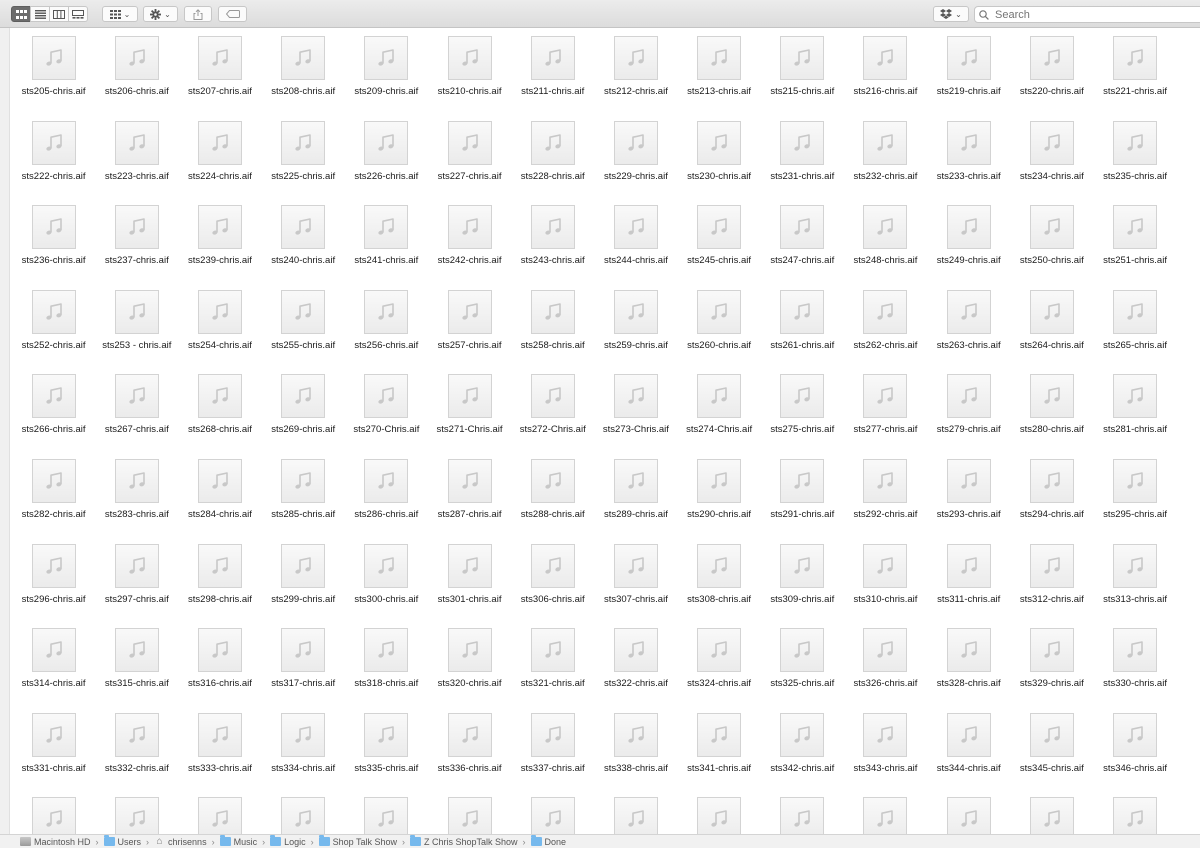  Describe the element at coordinates (548, 841) in the screenshot. I see `path-crumb: Done` at that location.